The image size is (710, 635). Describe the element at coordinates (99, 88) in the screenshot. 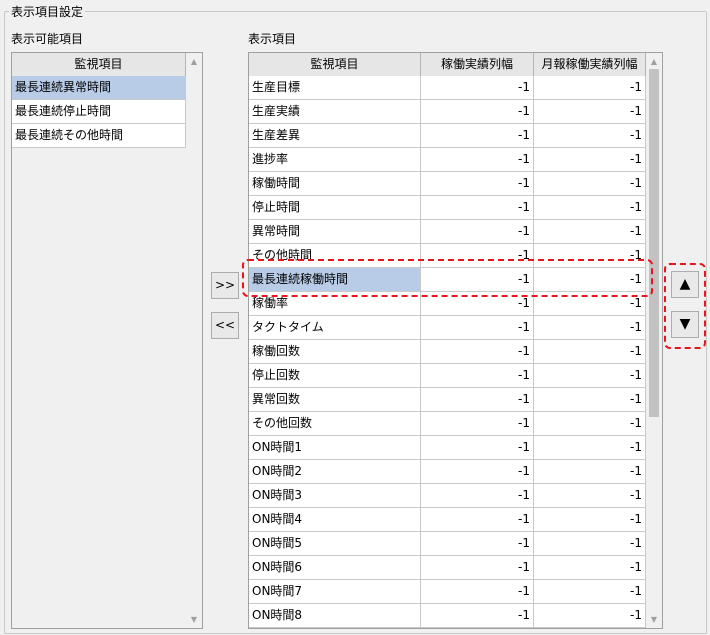

I see `list-item: 最長連続異常時間` at that location.